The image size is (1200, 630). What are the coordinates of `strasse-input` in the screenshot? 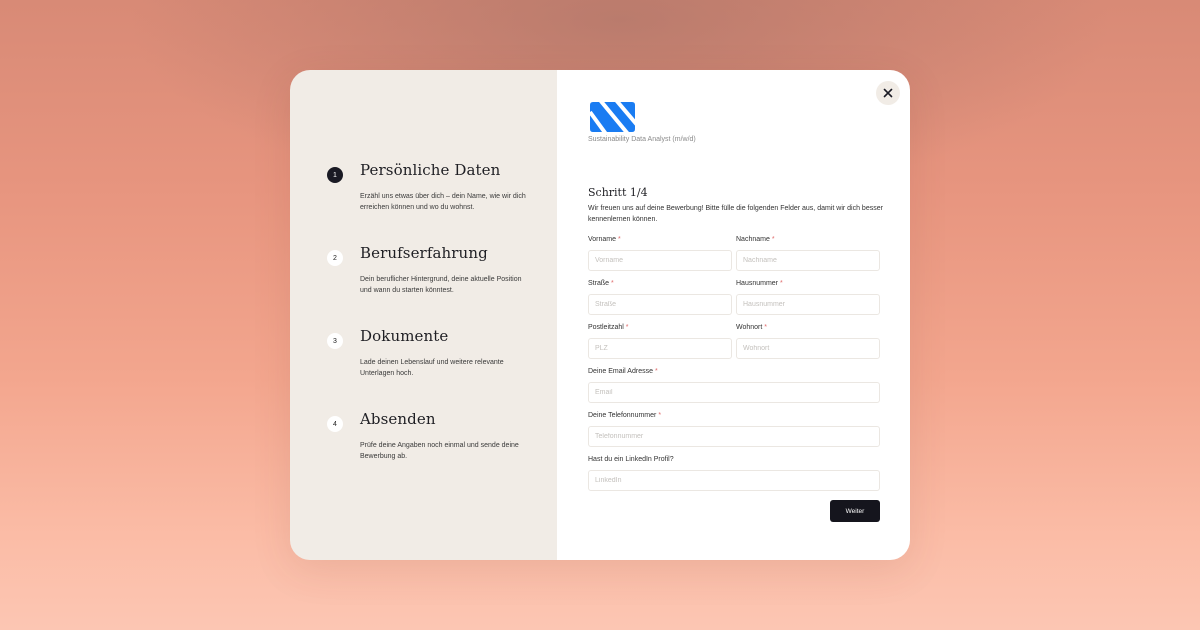 It's located at (660, 304).